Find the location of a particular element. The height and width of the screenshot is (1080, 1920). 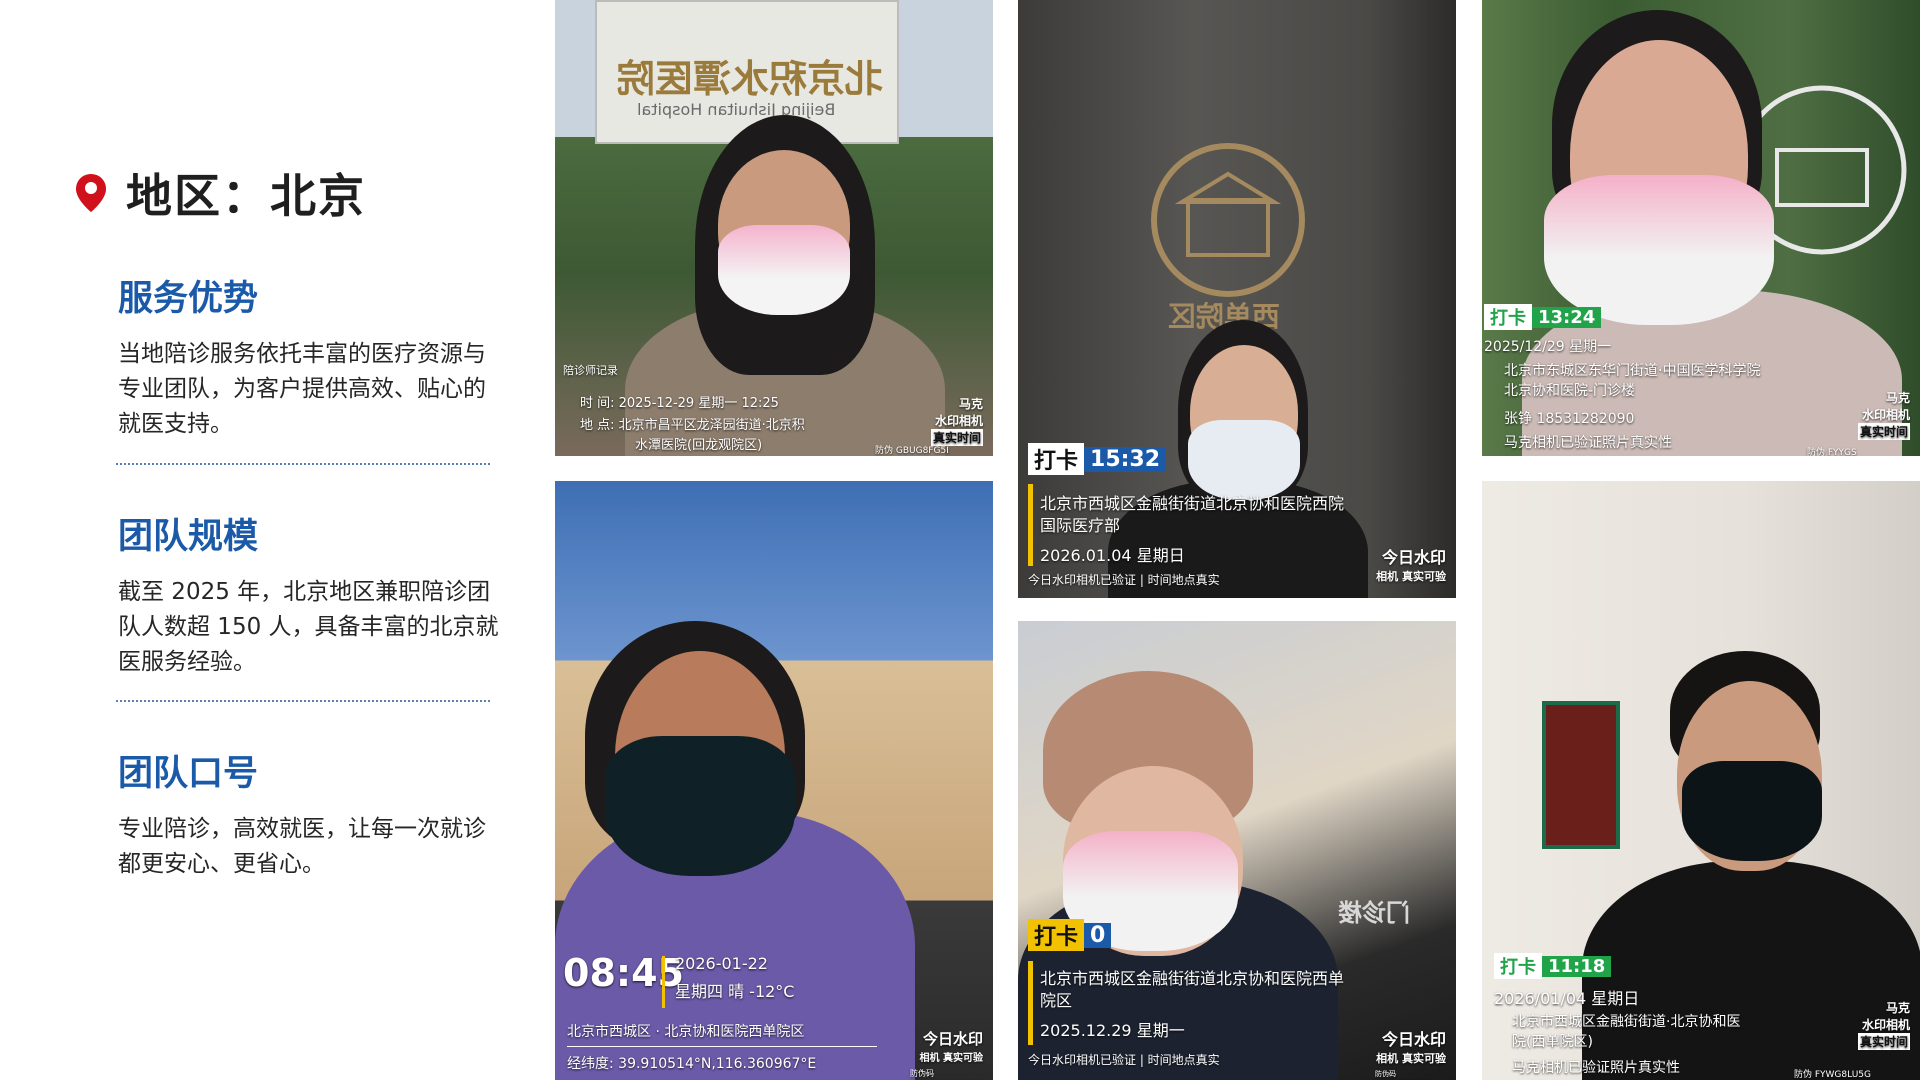

section-heading: 团队规模 is located at coordinates (188, 537).